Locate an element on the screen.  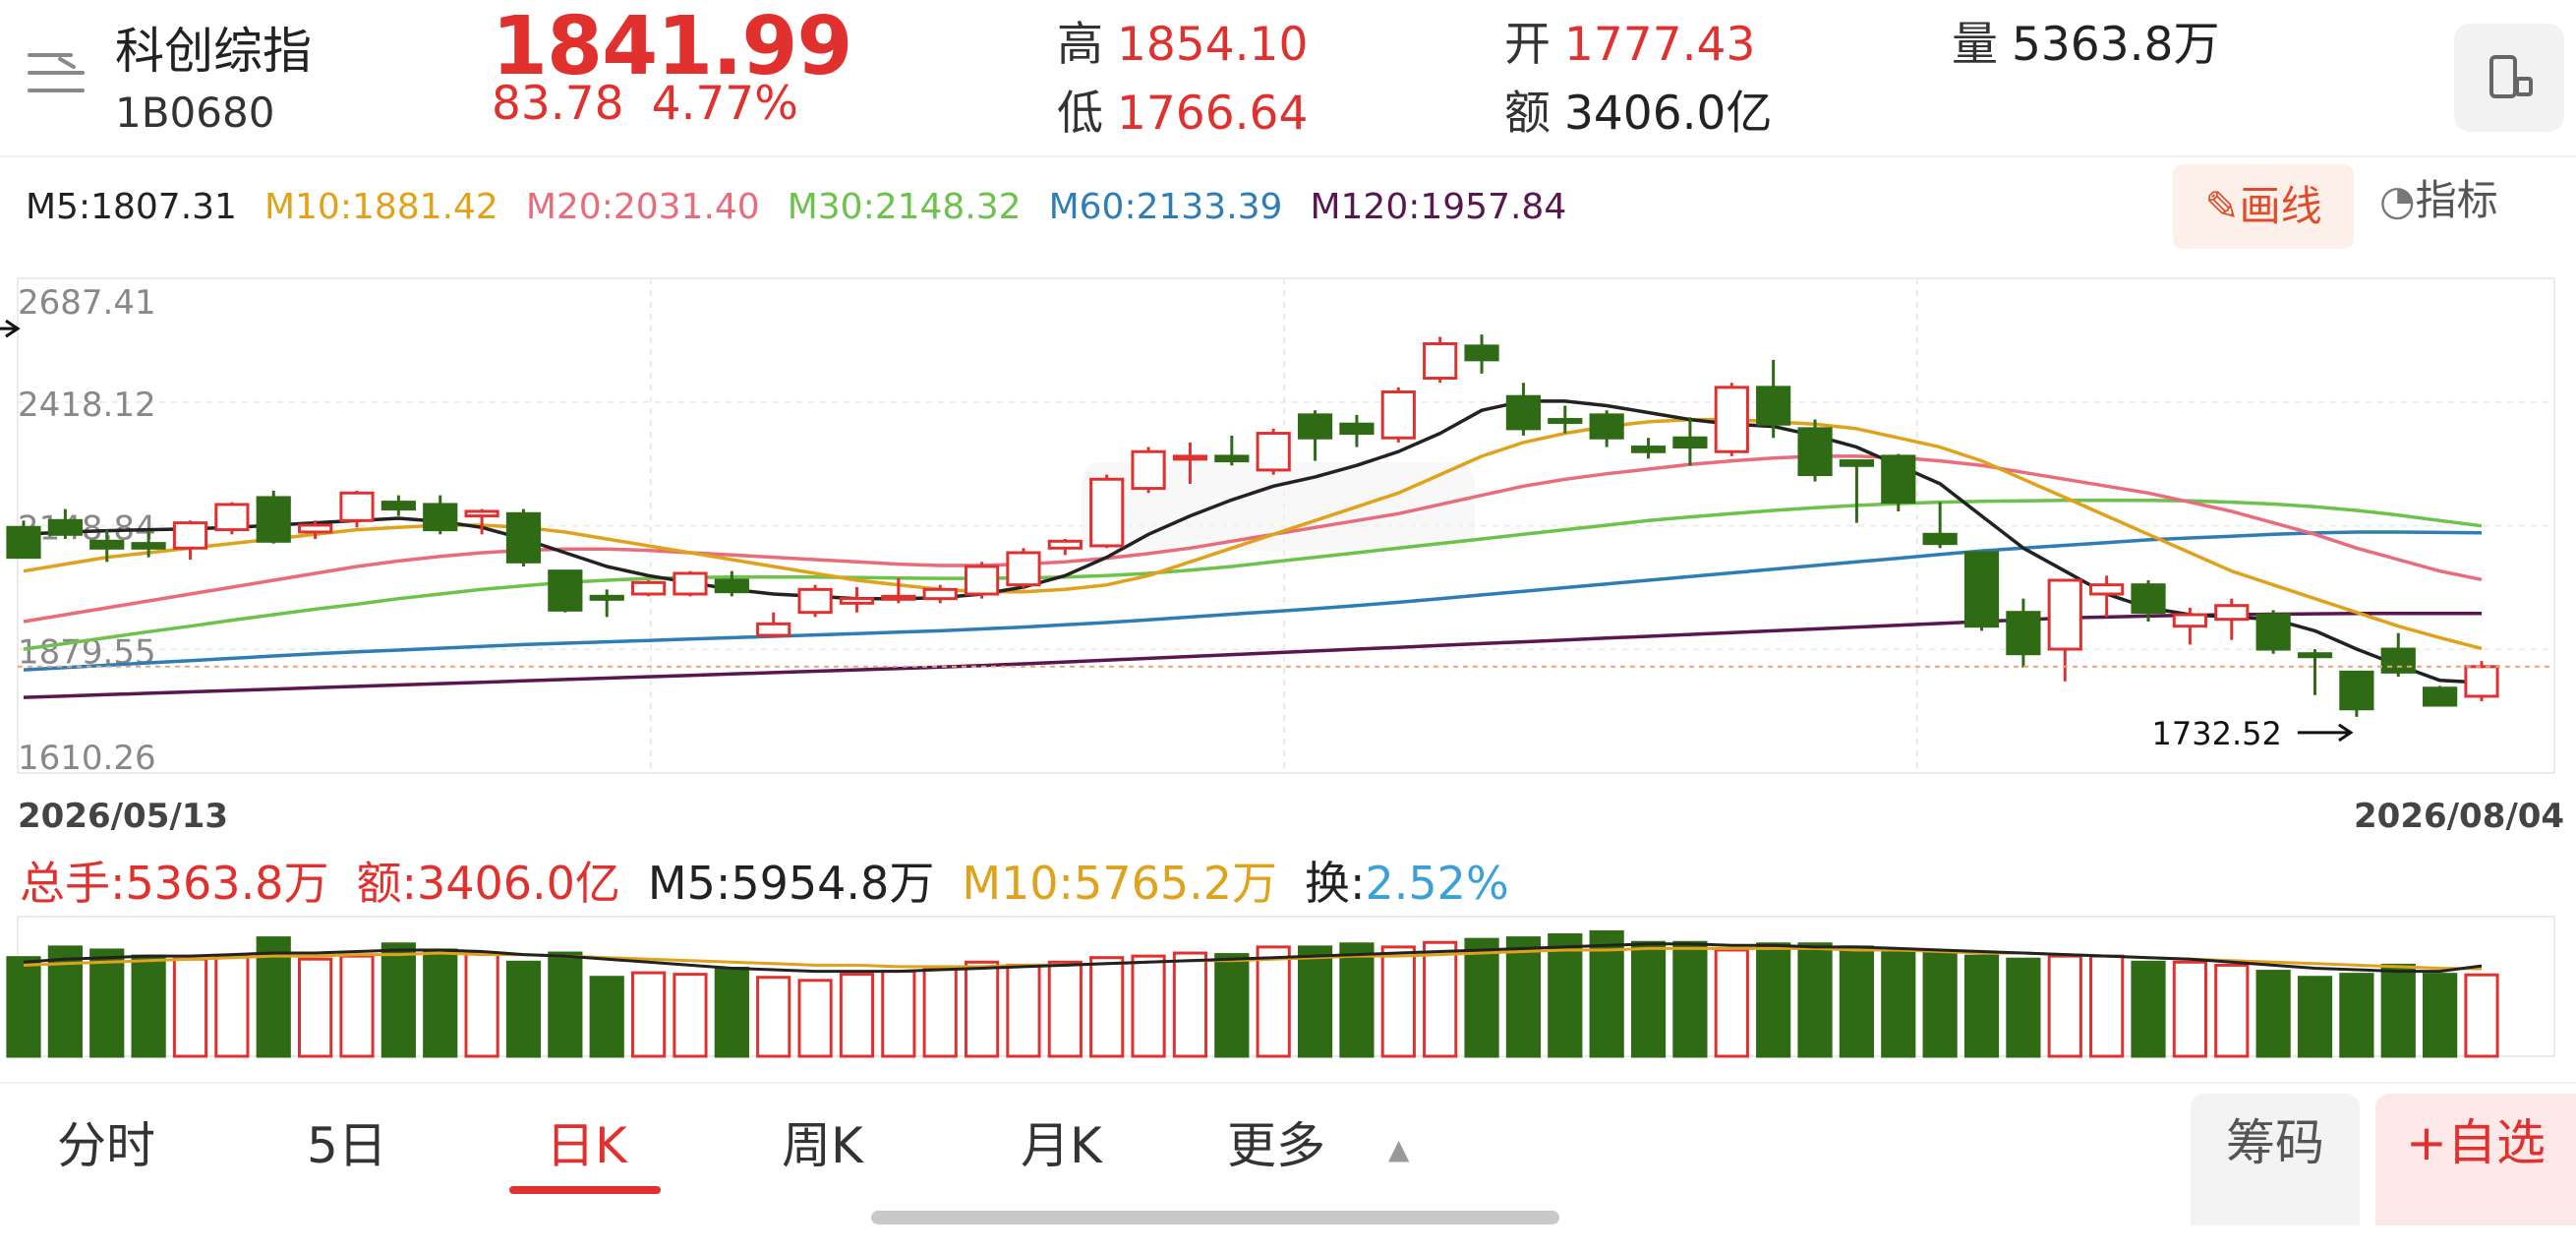
draw-line-button: ✎画线 is located at coordinates (2263, 206).